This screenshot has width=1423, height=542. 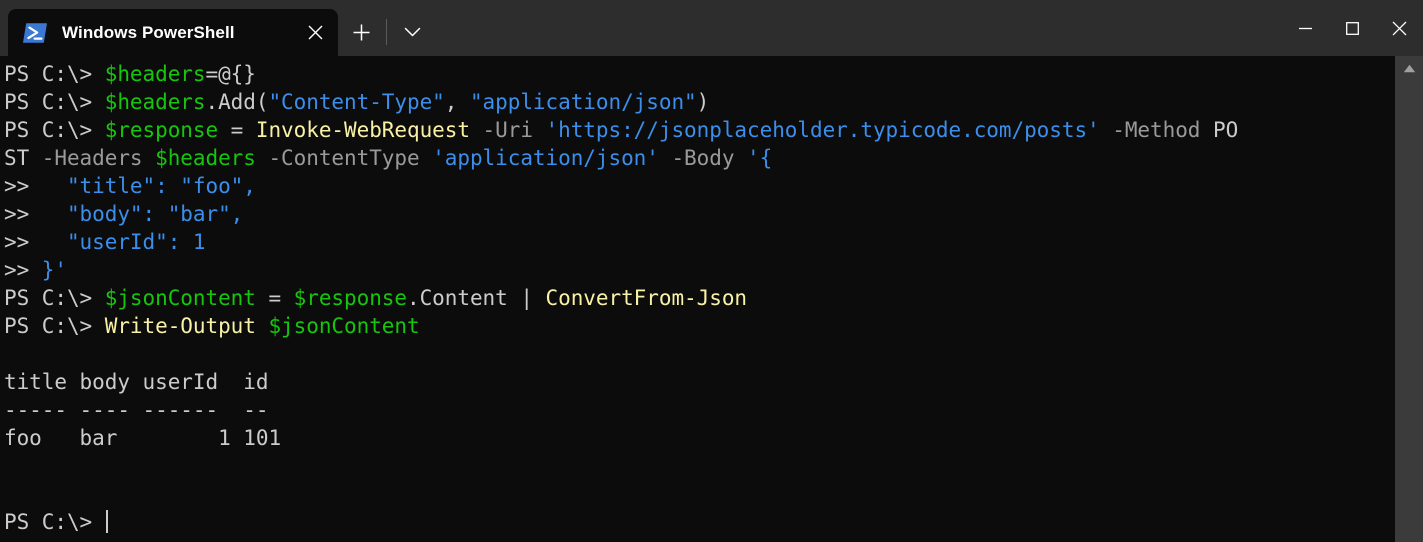 I want to click on terminal-text-string: "body": "bar",, so click(x=142, y=214).